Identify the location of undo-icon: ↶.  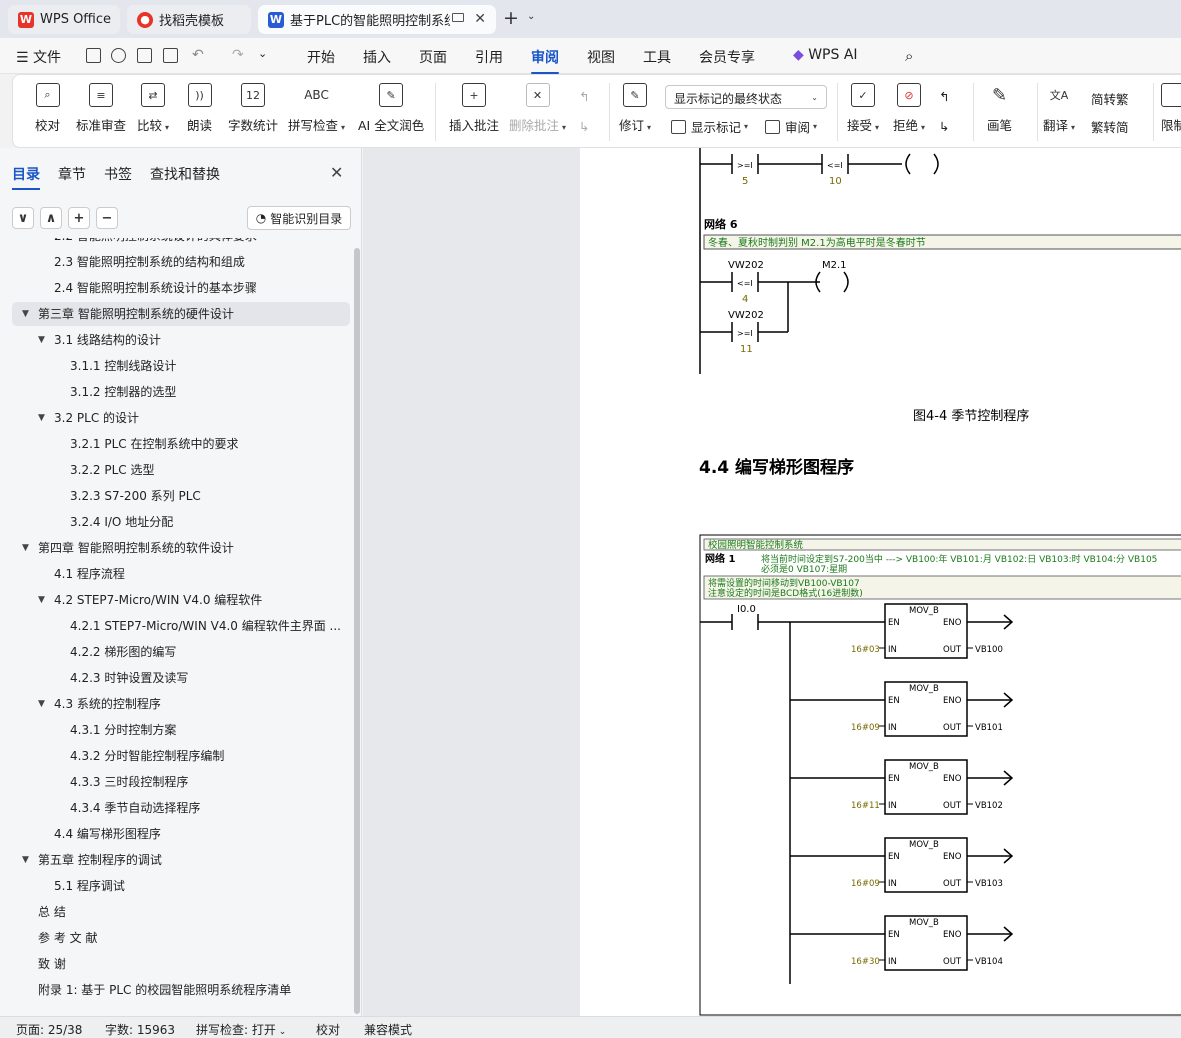
(198, 55).